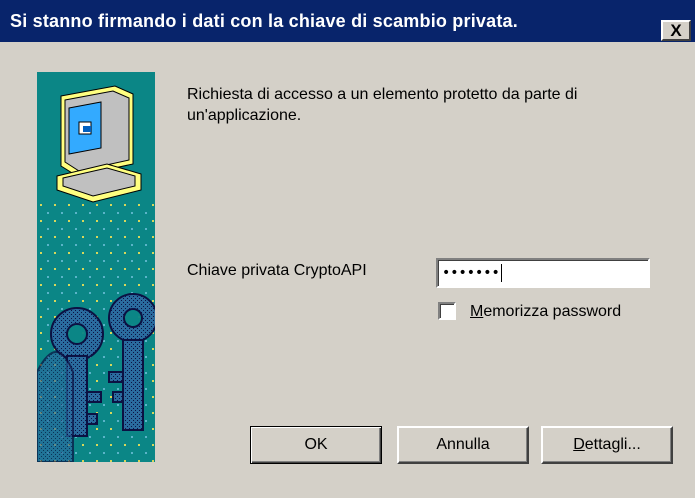 This screenshot has height=498, width=695. Describe the element at coordinates (96, 267) in the screenshot. I see `computer-with-keys-icon` at that location.